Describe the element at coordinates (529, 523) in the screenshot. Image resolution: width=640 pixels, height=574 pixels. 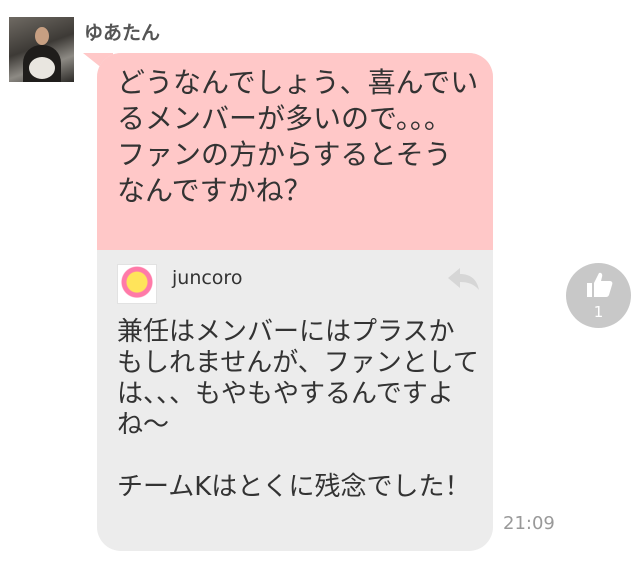
I see `message-timestamp: 21:09` at that location.